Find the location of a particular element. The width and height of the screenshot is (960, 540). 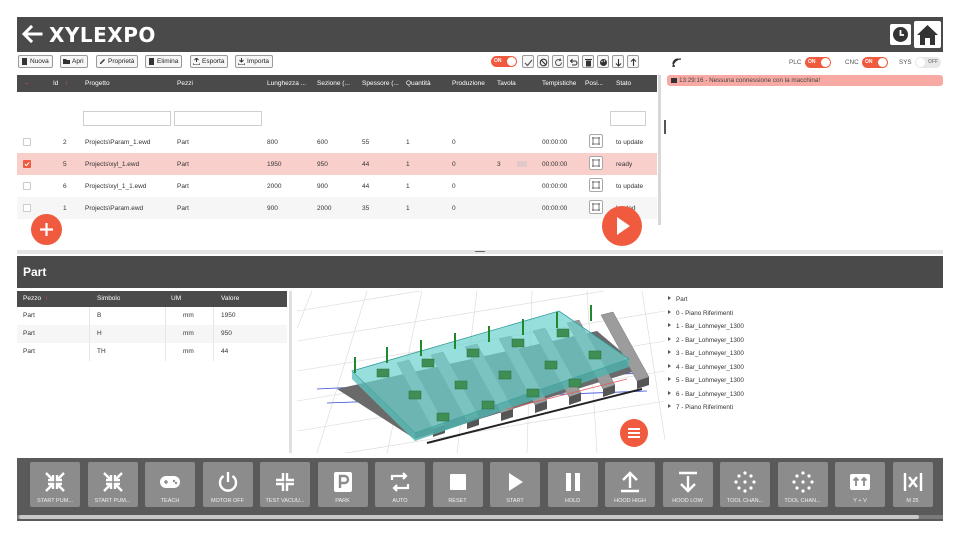

command-button: START is located at coordinates (515, 484).